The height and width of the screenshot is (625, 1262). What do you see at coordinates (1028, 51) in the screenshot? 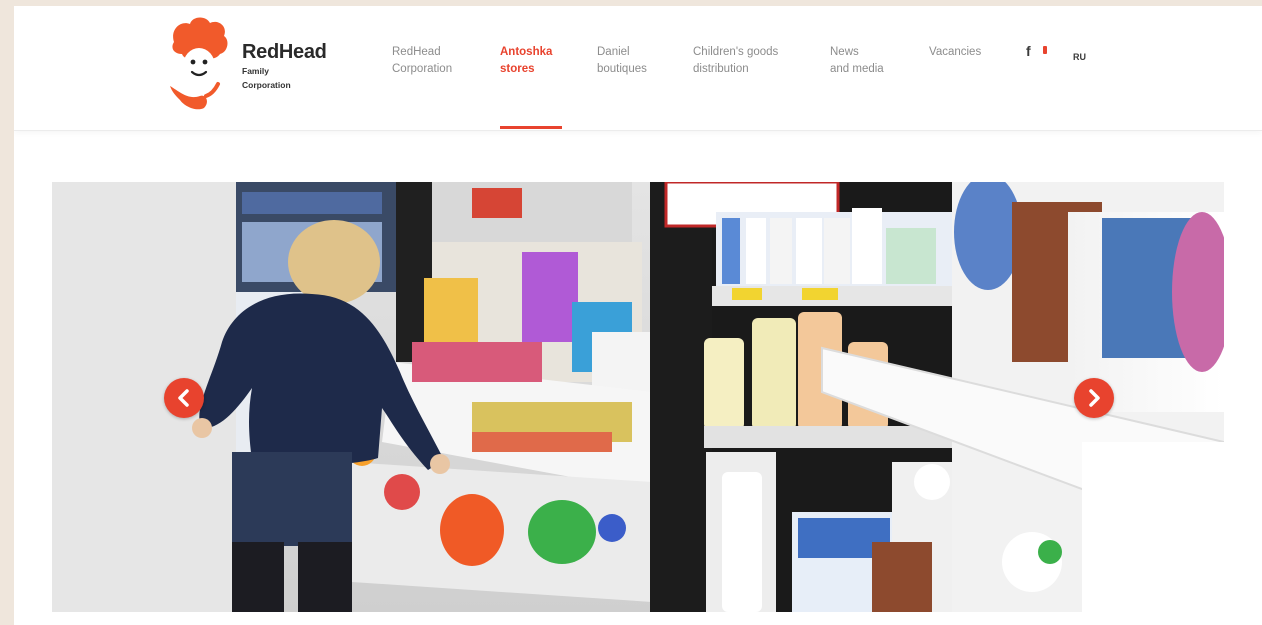
I see `facebook-icon: f` at bounding box center [1028, 51].